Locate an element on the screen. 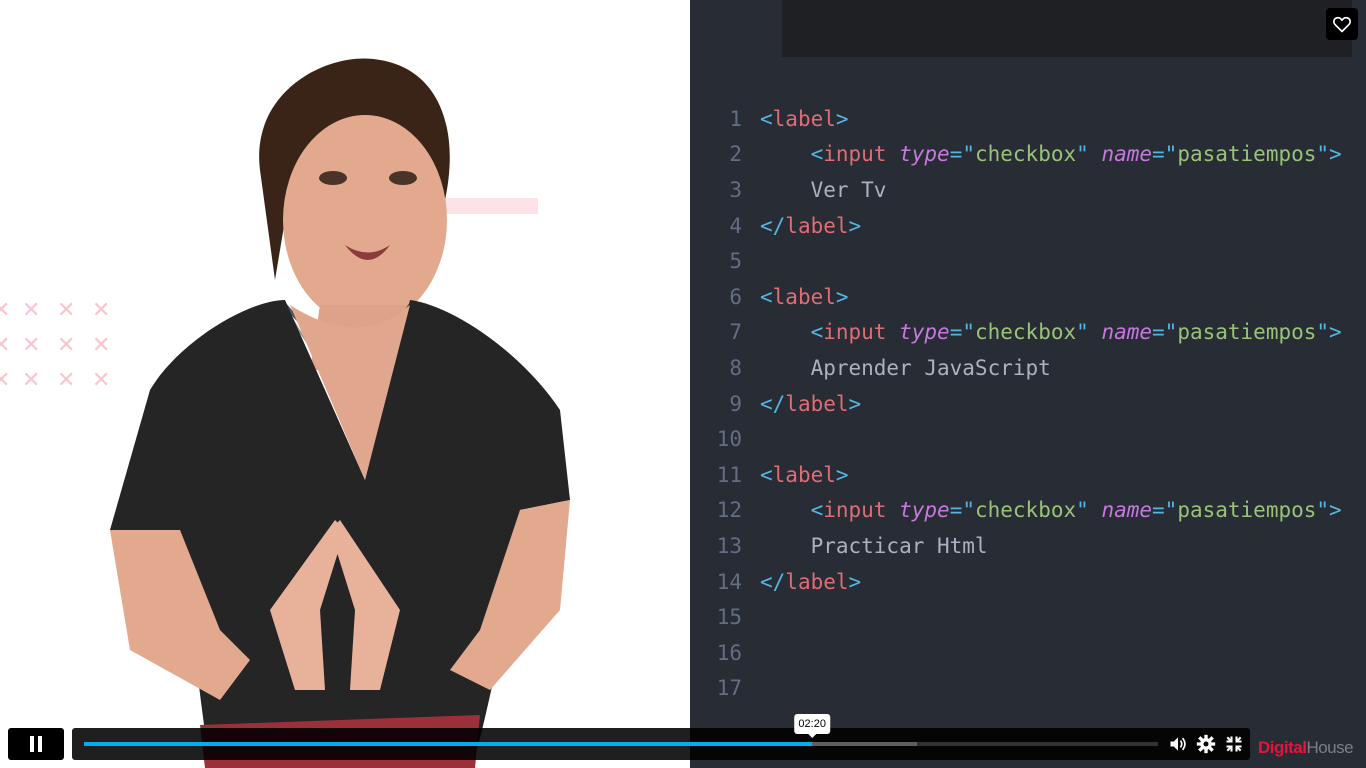 Image resolution: width=1366 pixels, height=768 pixels. line-number: 4 is located at coordinates (735, 225).